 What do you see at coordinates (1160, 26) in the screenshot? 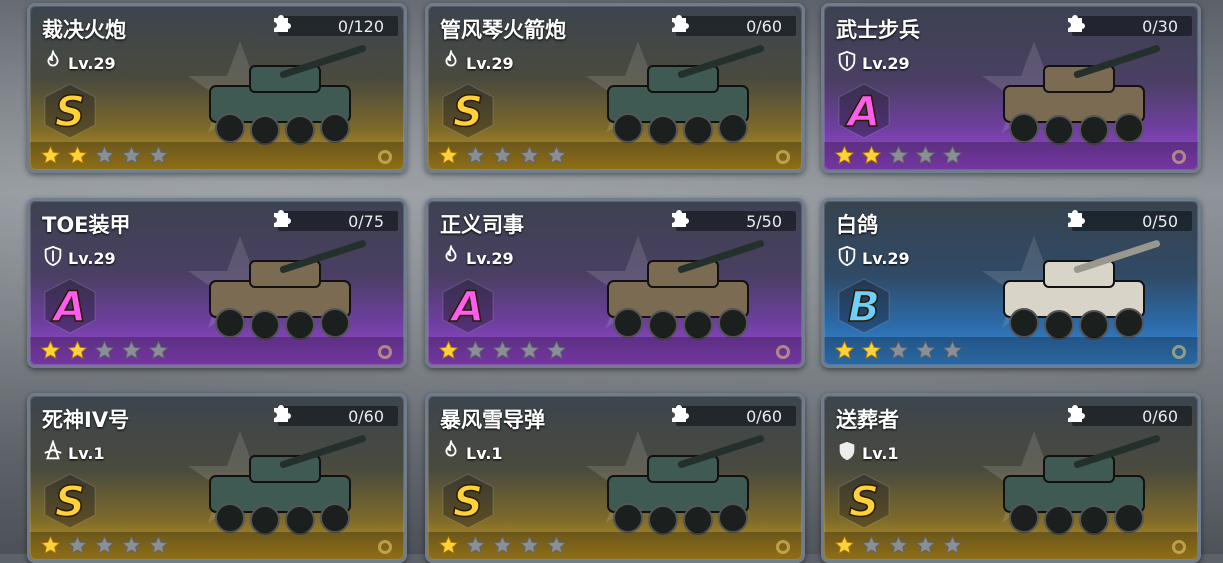
I see `fragment-count: 0/30` at bounding box center [1160, 26].